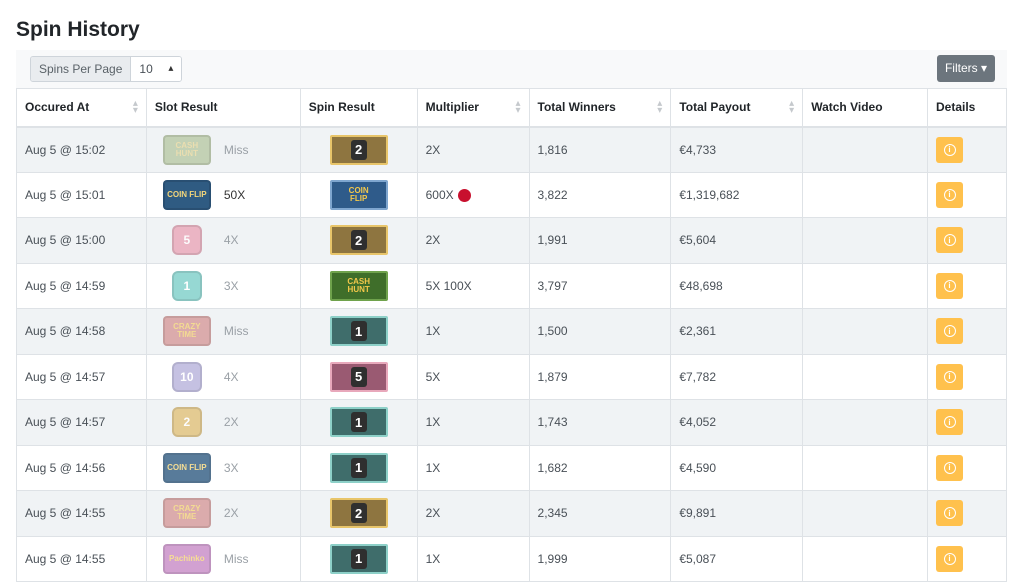  What do you see at coordinates (358, 558) in the screenshot?
I see `spin-number: 1` at bounding box center [358, 558].